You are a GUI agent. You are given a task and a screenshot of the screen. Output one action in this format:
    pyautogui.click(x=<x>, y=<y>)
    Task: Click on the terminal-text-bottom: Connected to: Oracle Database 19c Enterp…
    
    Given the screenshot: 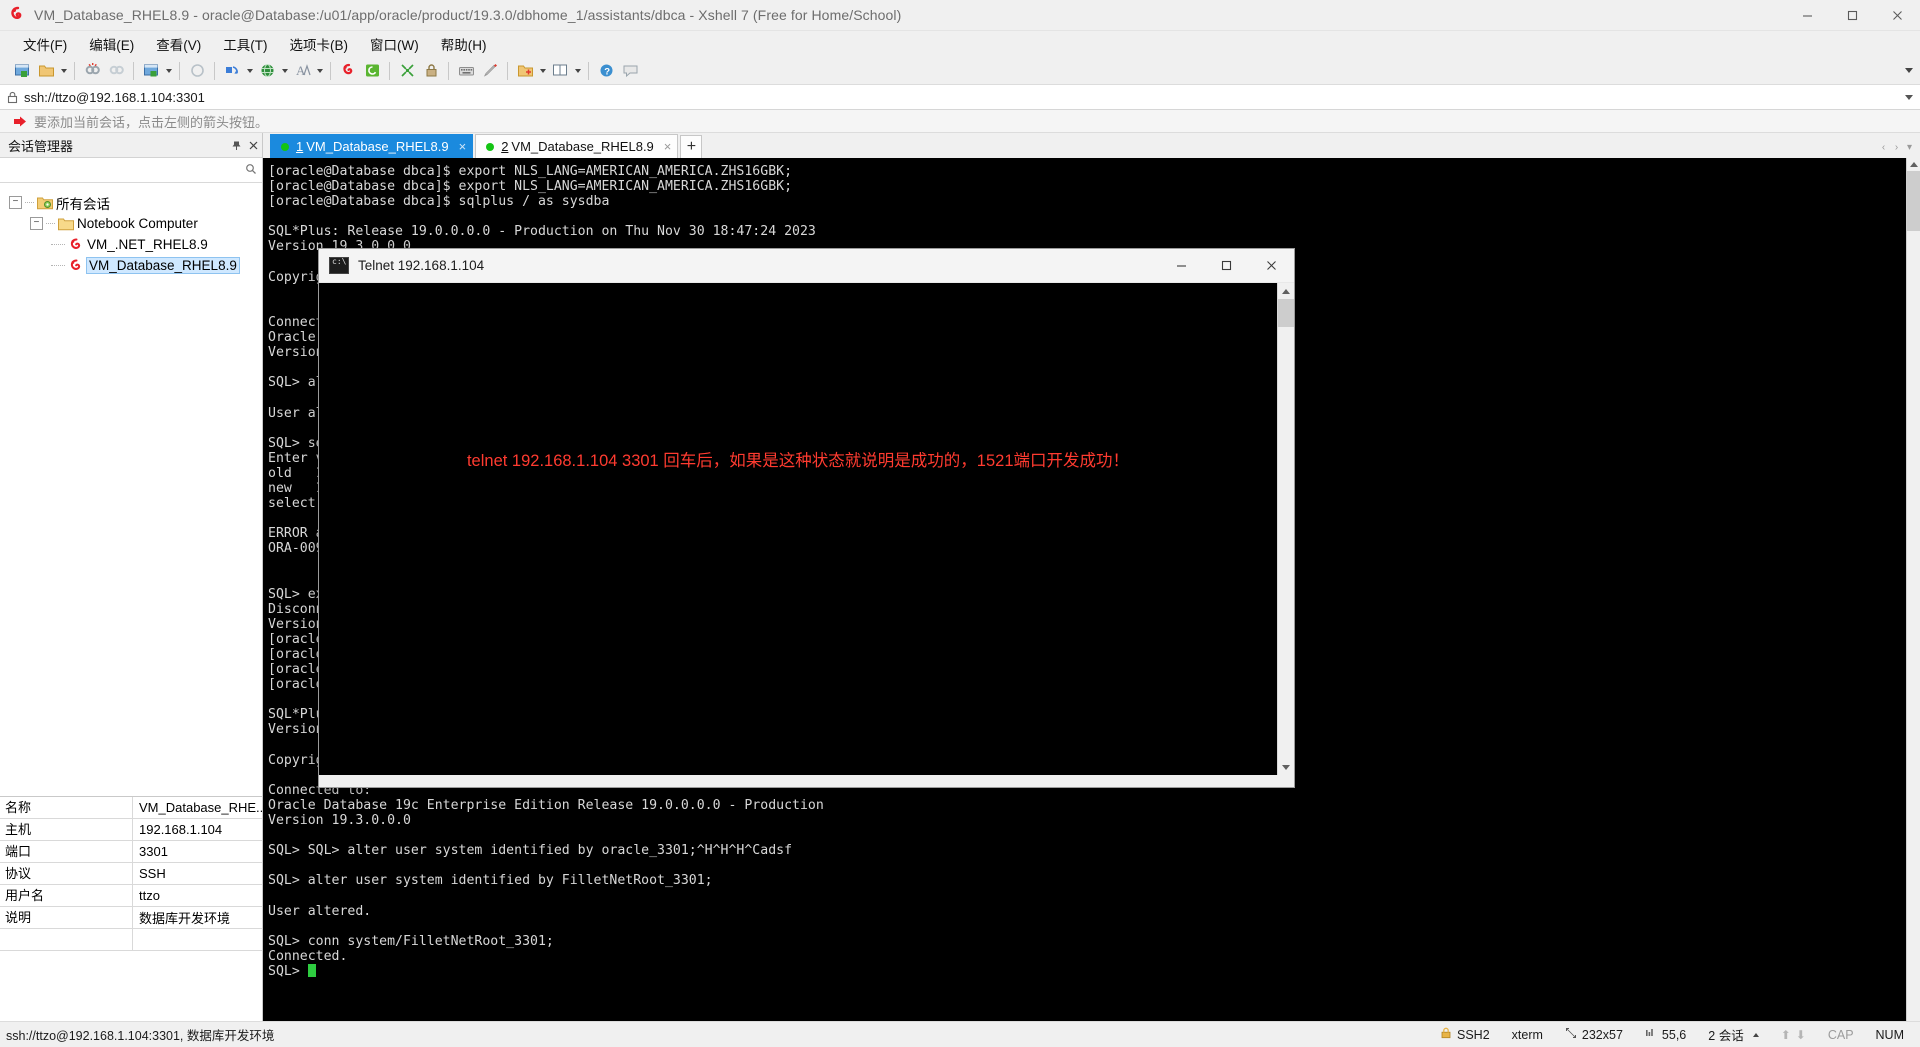 What is the action you would take?
    pyautogui.click(x=546, y=880)
    